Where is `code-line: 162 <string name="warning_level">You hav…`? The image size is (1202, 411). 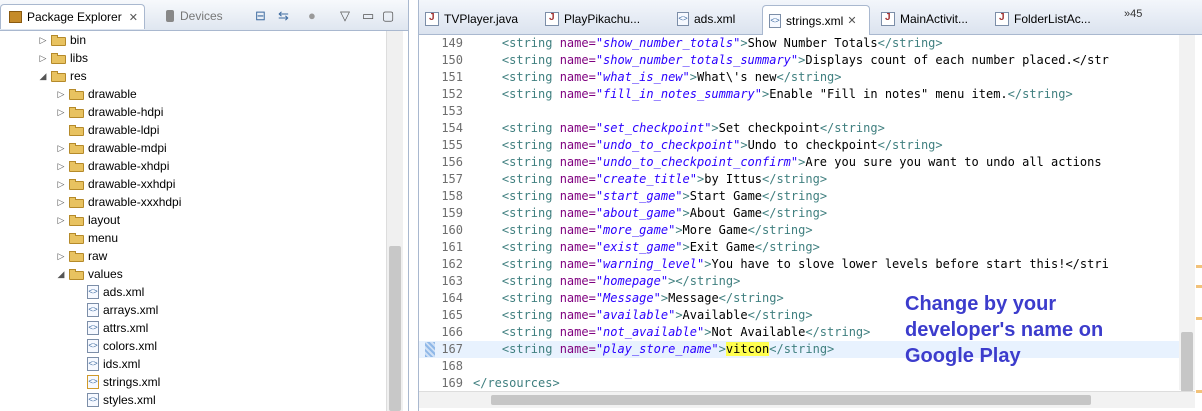
code-line: 162 <string name="warning_level">You hav… is located at coordinates (799, 264).